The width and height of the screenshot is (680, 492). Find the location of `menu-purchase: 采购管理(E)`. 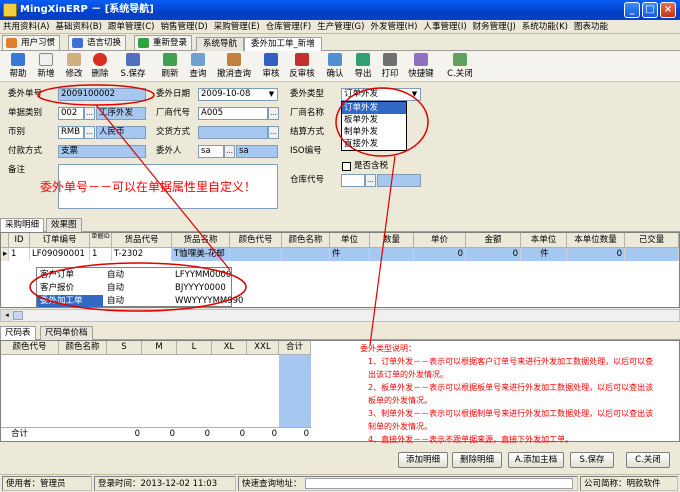

menu-purchase: 采购管理(E) is located at coordinates (237, 27).